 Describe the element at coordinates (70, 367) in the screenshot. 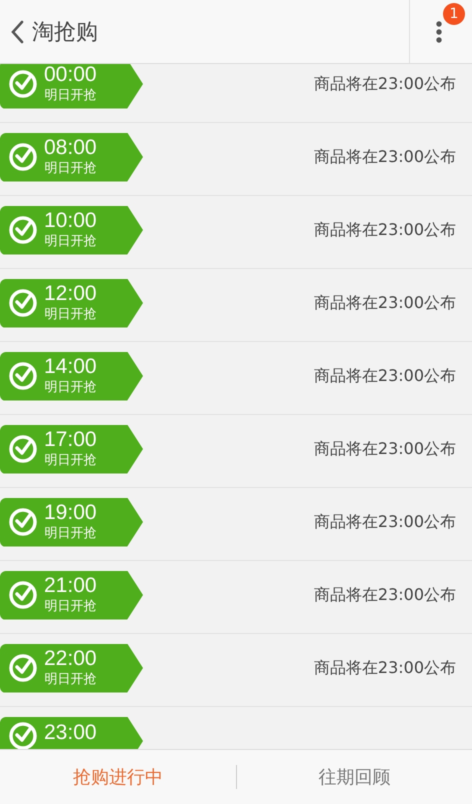

I see `session-time: 14:00` at that location.